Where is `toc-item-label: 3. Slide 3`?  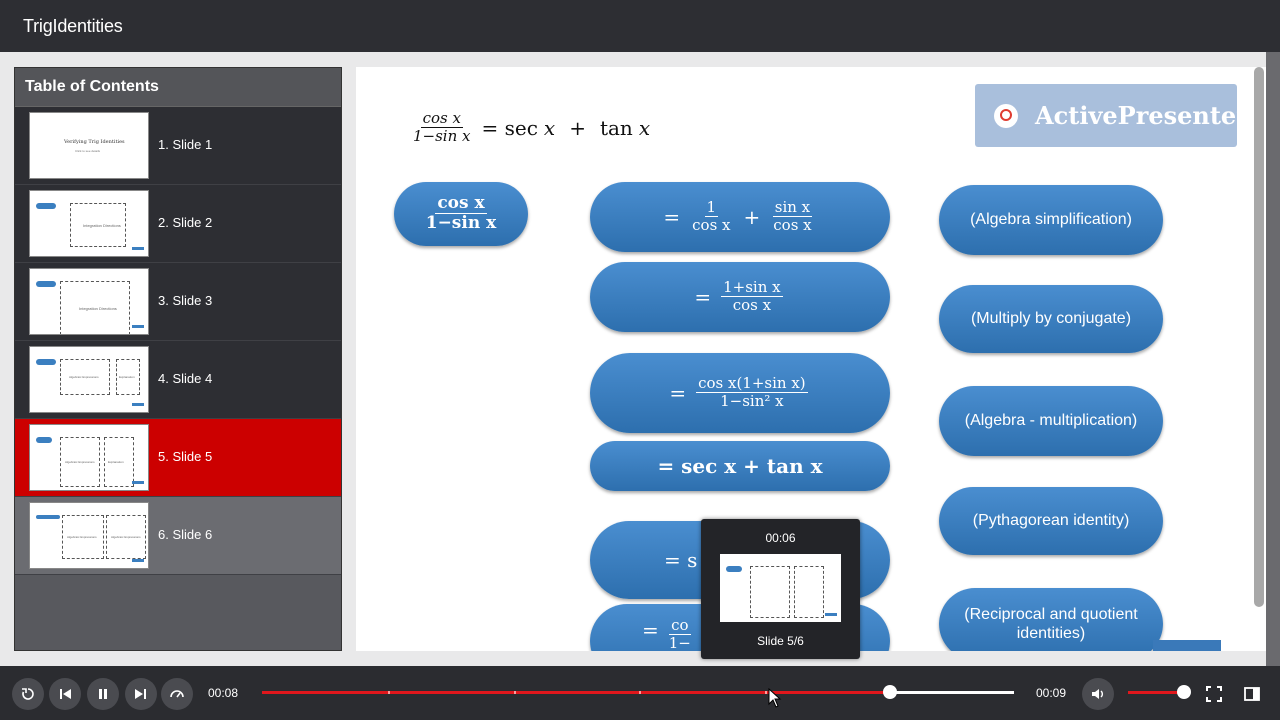
toc-item-label: 3. Slide 3 is located at coordinates (185, 300).